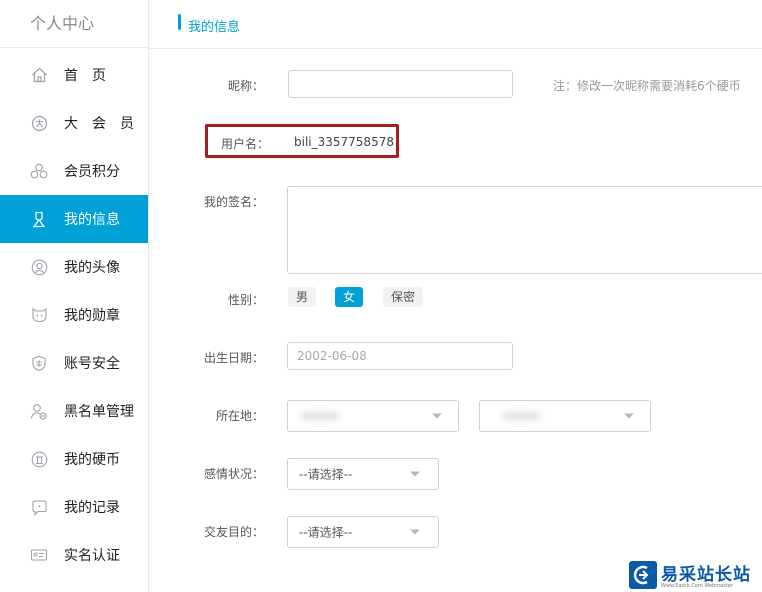 The height and width of the screenshot is (592, 762). Describe the element at coordinates (39, 267) in the screenshot. I see `avatar-icon` at that location.